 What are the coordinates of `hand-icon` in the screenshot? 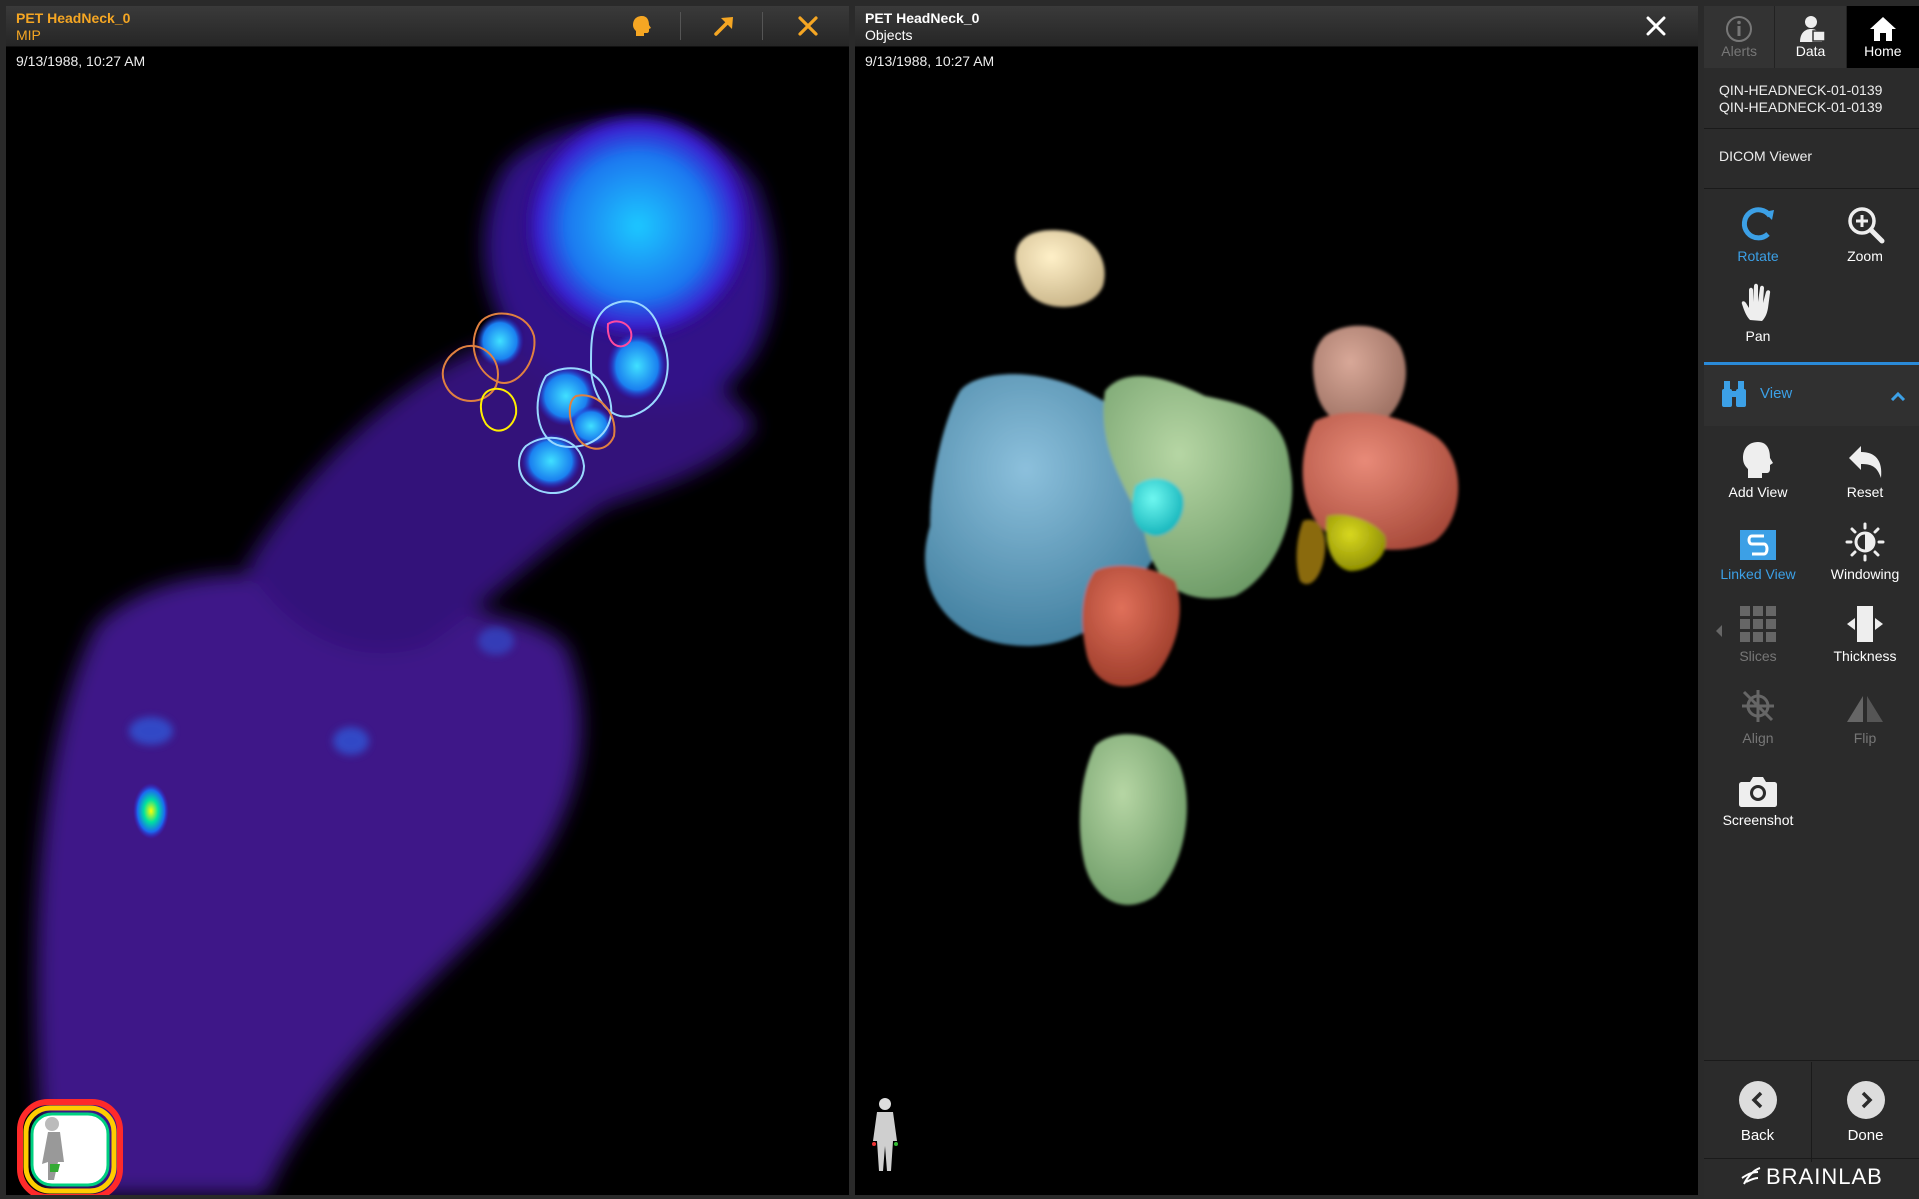 It's located at (1756, 302).